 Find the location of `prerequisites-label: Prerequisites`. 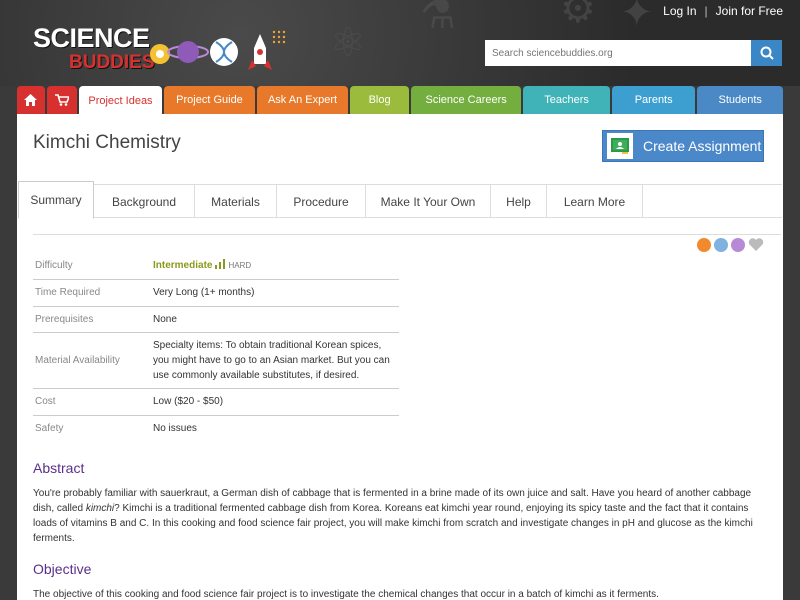

prerequisites-label: Prerequisites is located at coordinates (93, 319).